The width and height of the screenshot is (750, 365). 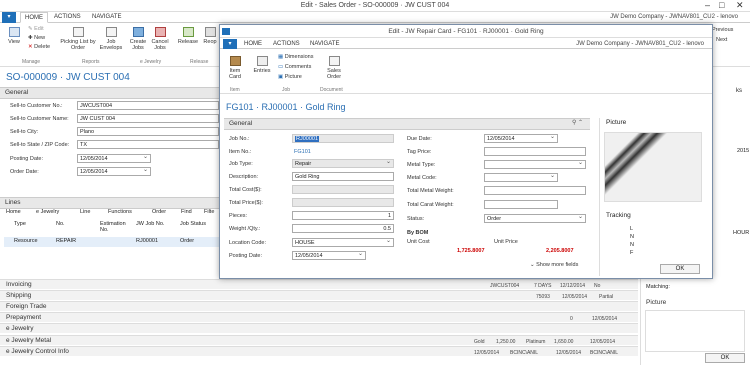 I want to click on customer-no-input: JWCUST004, so click(x=148, y=105).